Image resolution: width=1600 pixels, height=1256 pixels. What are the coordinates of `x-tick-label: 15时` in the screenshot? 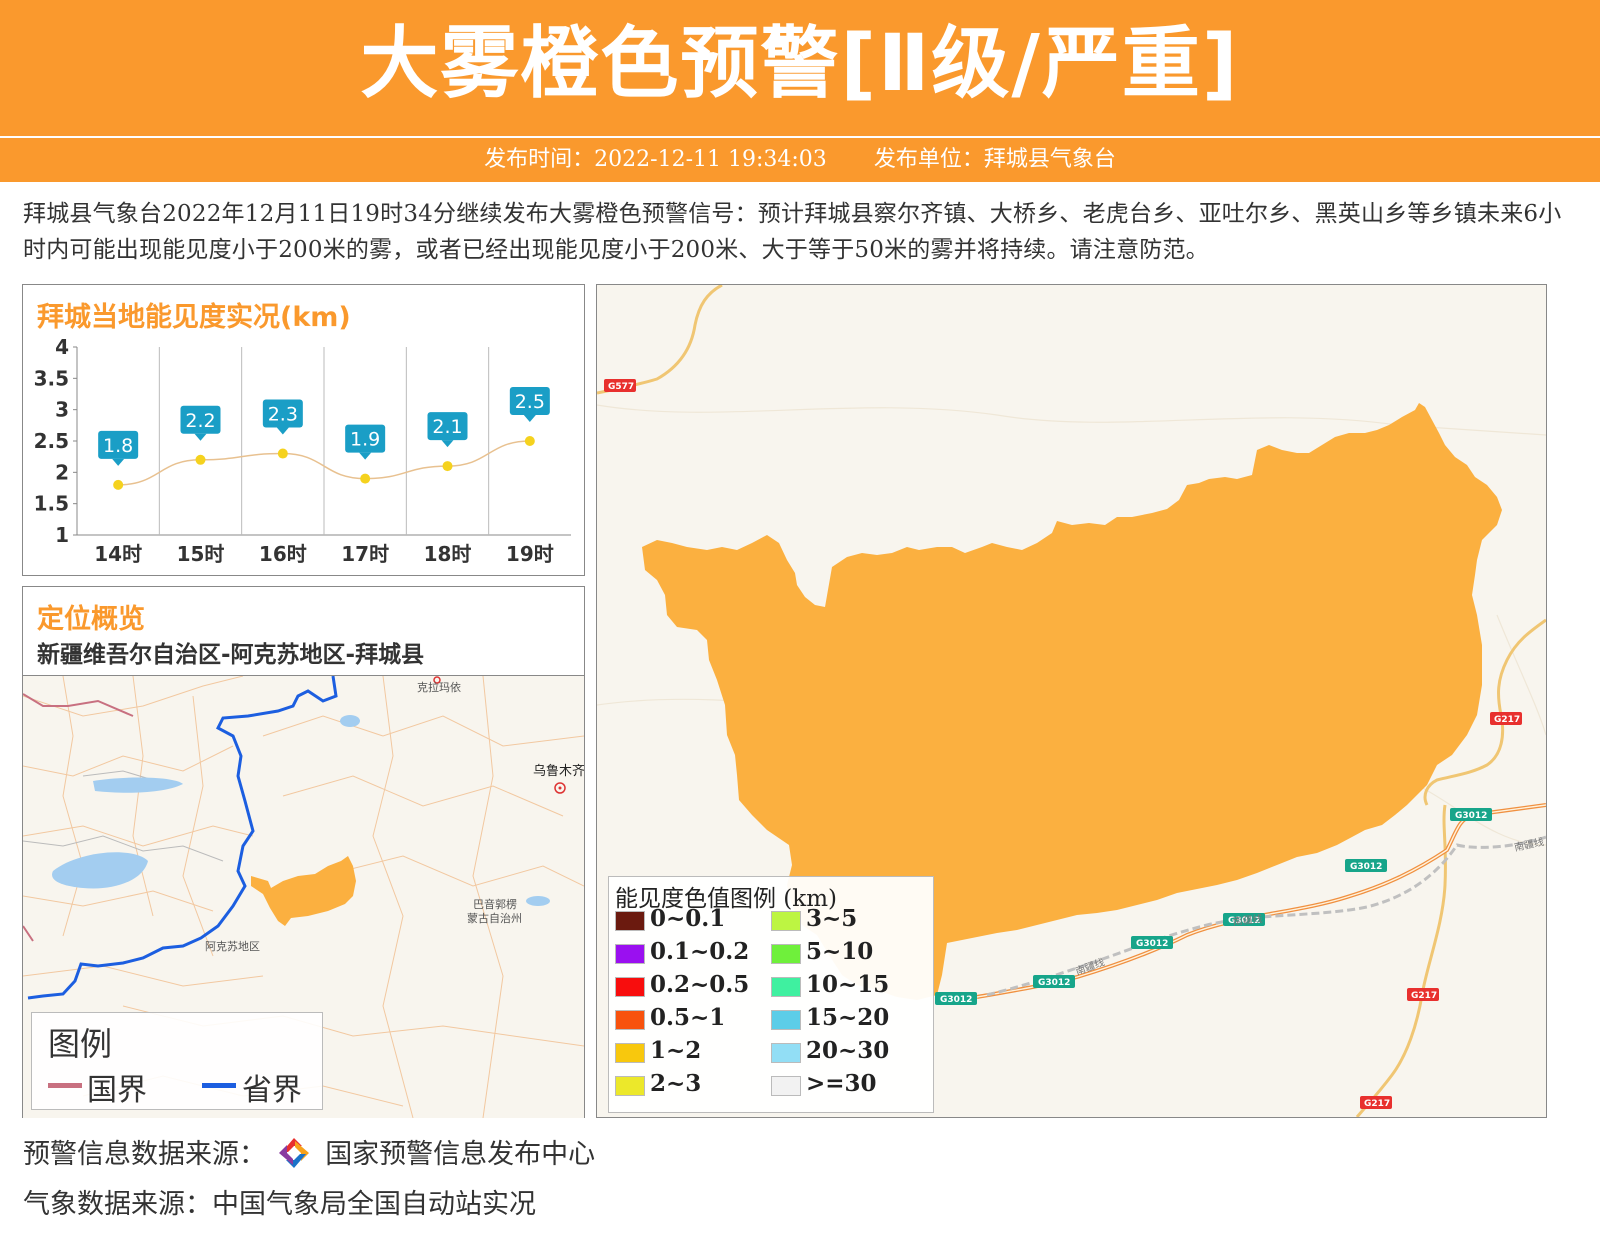 It's located at (201, 554).